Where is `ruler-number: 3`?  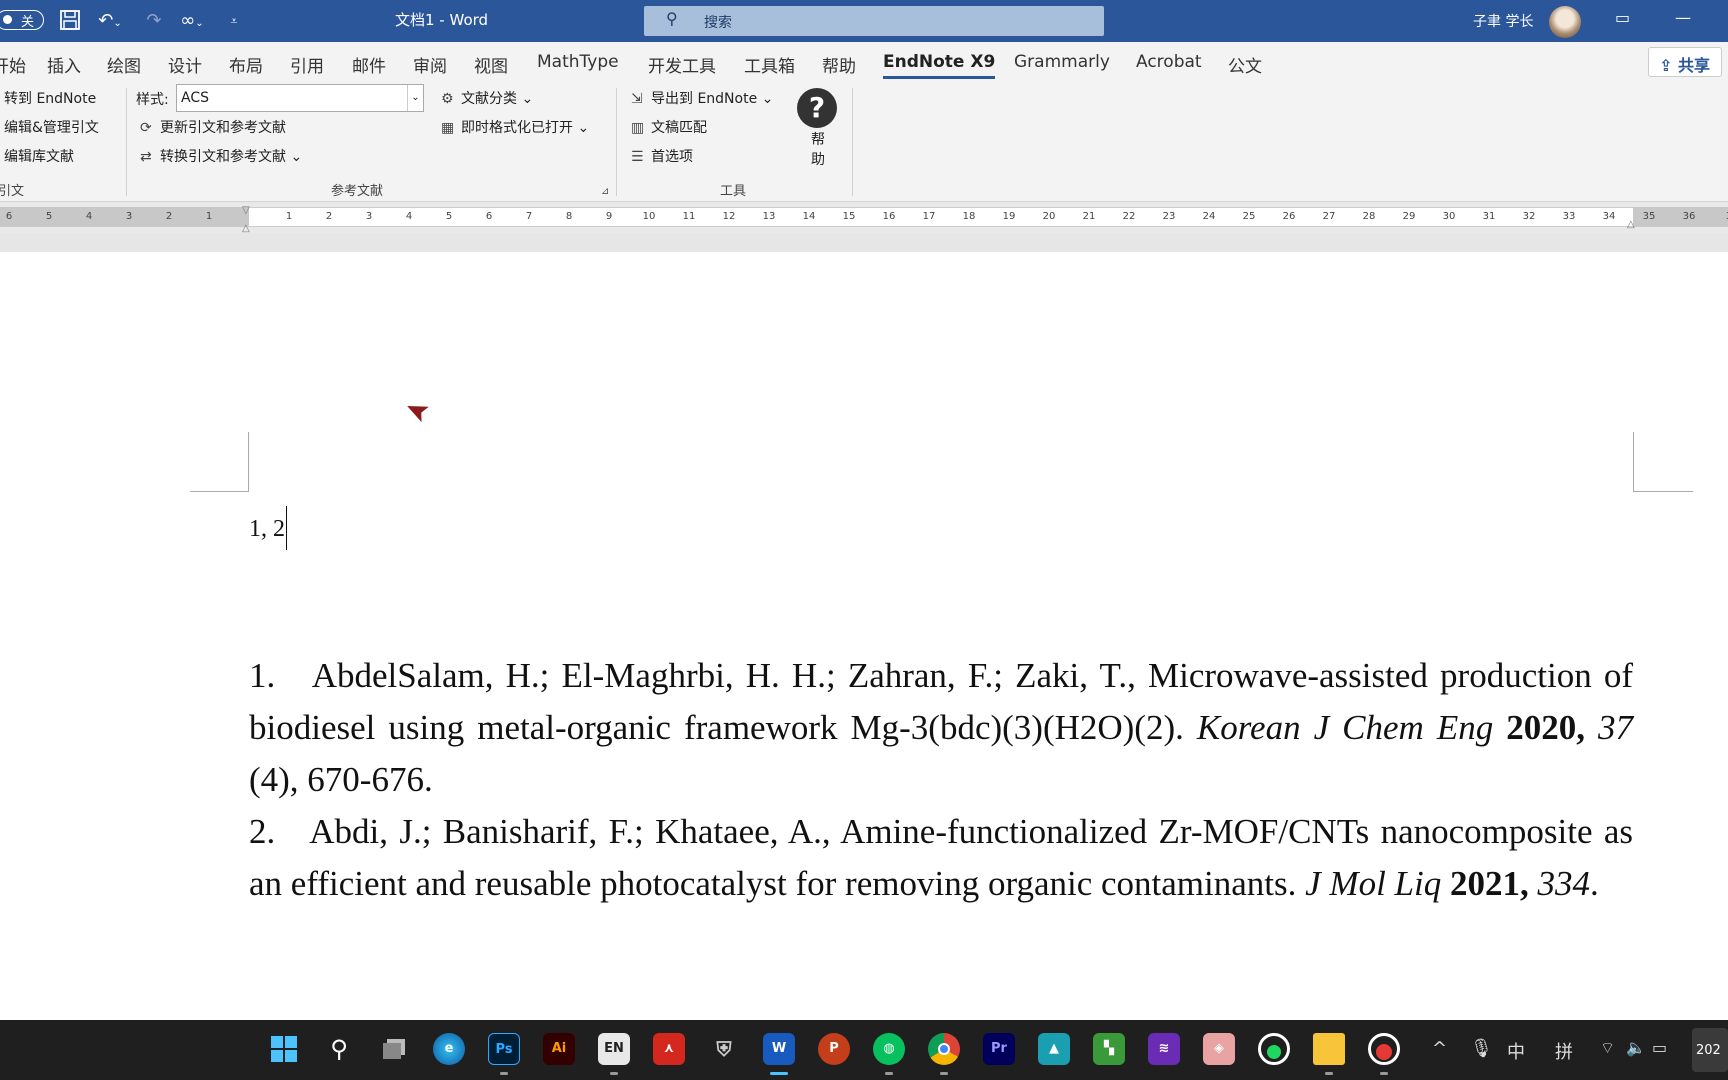 ruler-number: 3 is located at coordinates (1723, 216).